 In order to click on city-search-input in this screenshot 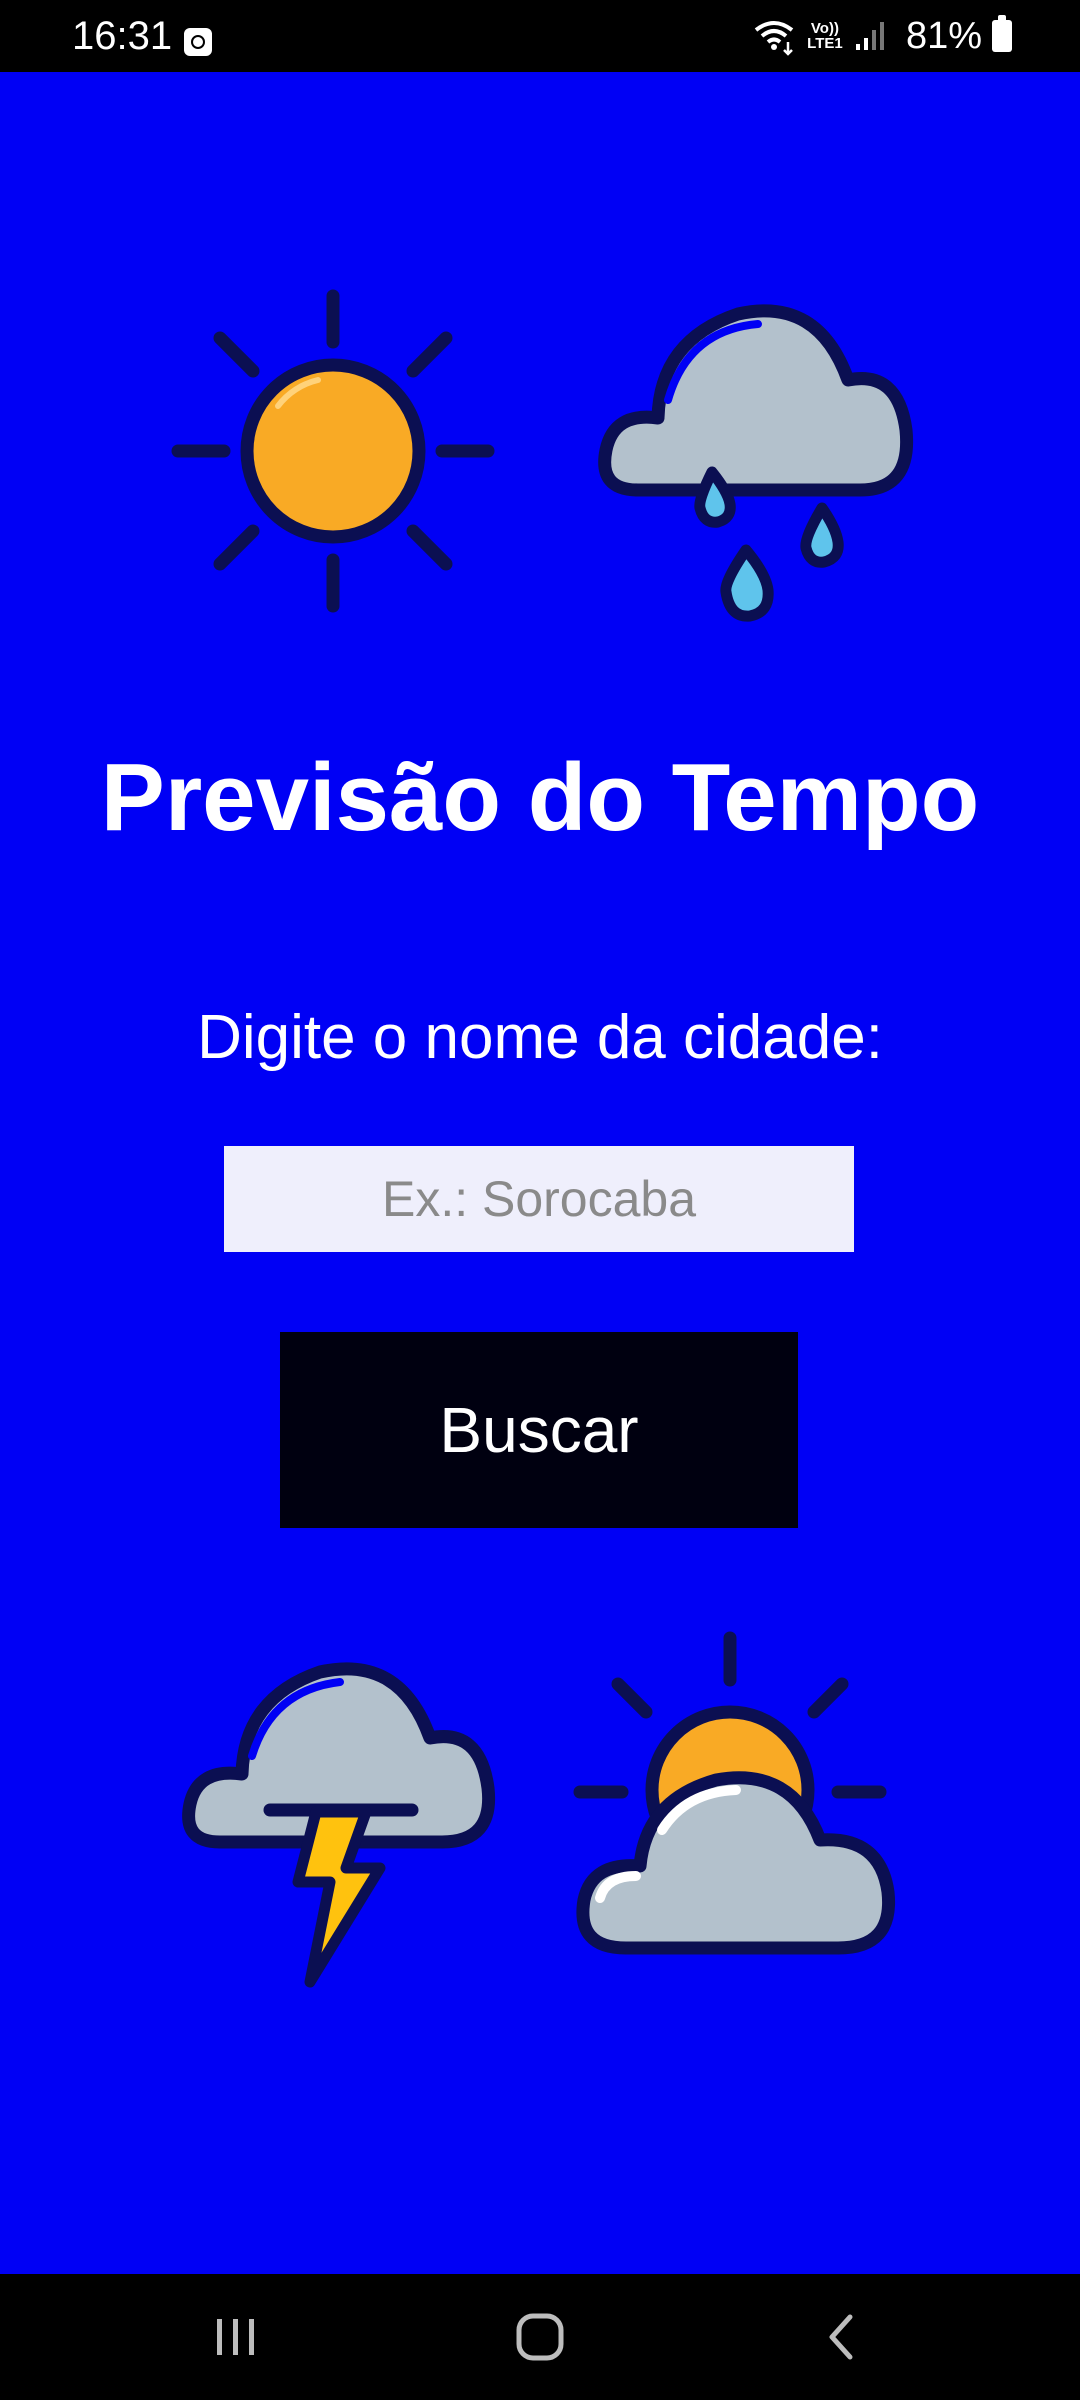, I will do `click(539, 1199)`.